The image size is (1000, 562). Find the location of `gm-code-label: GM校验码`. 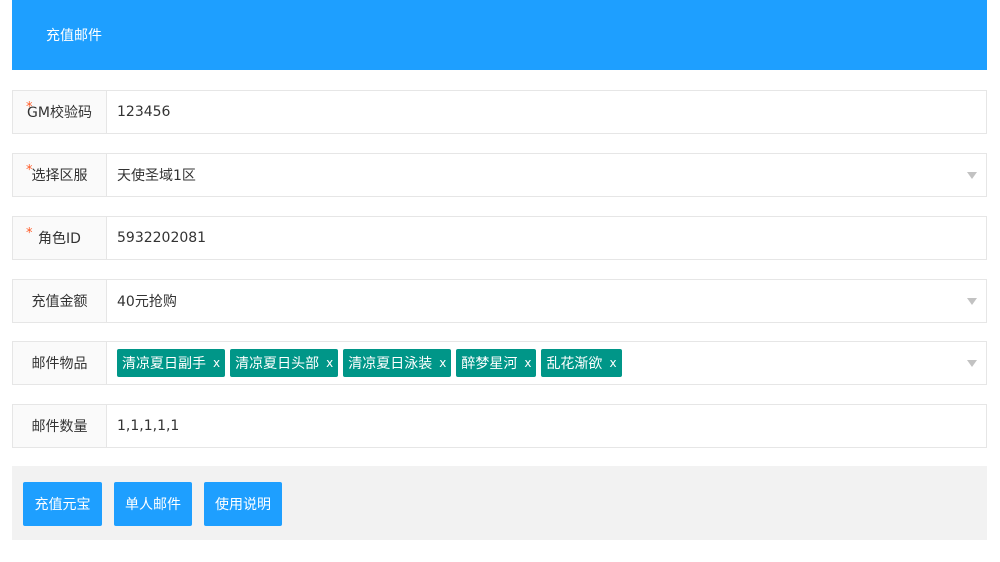

gm-code-label: GM校验码 is located at coordinates (59, 113).